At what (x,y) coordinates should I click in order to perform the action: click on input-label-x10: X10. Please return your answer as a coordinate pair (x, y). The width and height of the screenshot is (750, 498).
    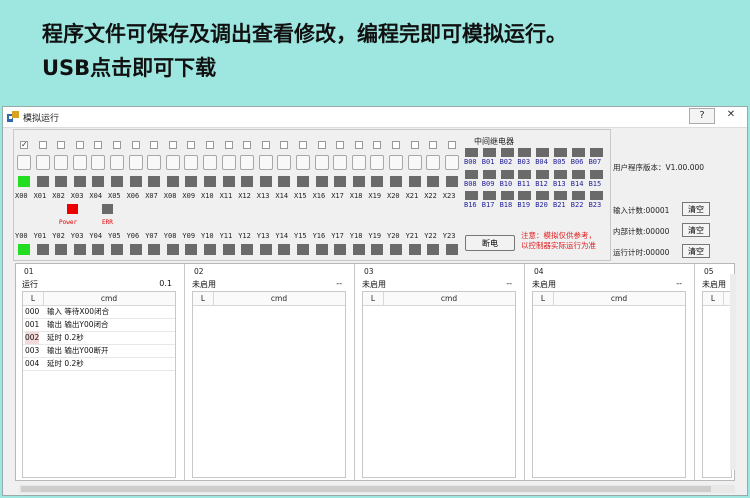
    Looking at the image, I should click on (207, 196).